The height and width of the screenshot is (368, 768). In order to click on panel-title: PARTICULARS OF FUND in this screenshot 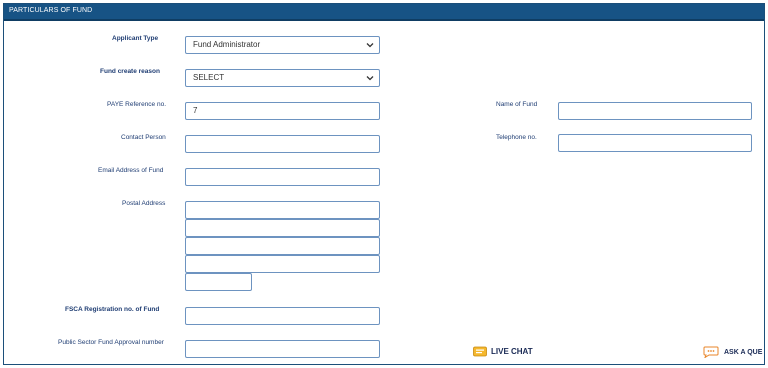, I will do `click(51, 10)`.